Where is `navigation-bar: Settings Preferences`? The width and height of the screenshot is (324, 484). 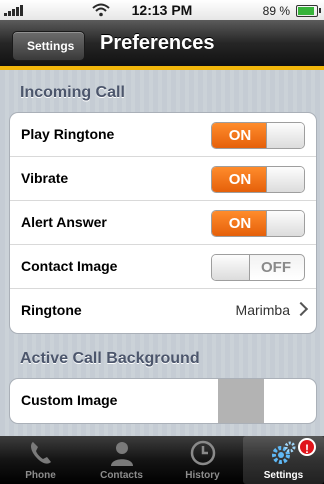 navigation-bar: Settings Preferences is located at coordinates (162, 45).